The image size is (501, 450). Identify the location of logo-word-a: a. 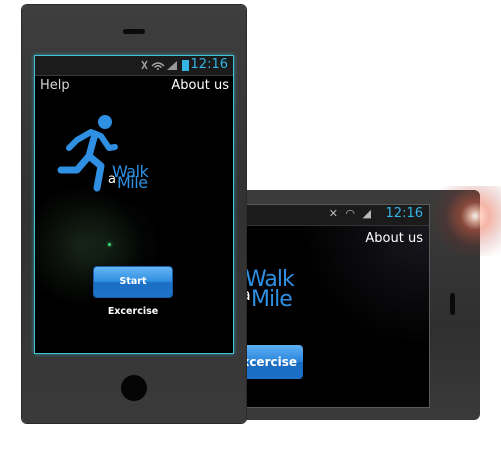
(112, 179).